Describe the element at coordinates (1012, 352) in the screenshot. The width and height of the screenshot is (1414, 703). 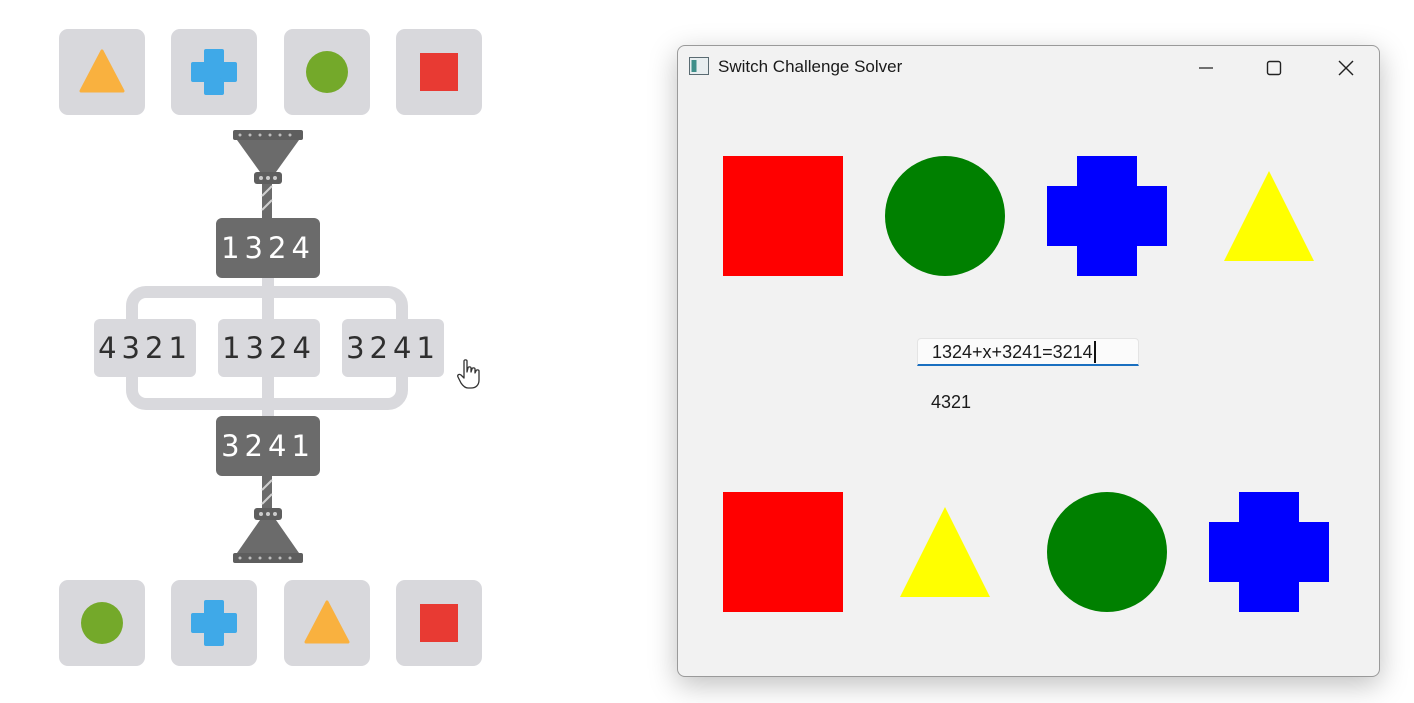
I see `equation-value: 1324+x+3241=3214` at that location.